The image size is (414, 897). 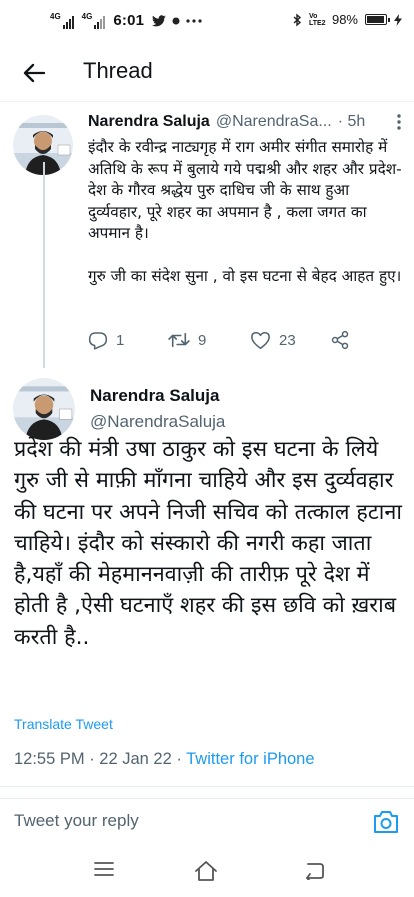 I want to click on reply-icon, so click(x=98, y=340).